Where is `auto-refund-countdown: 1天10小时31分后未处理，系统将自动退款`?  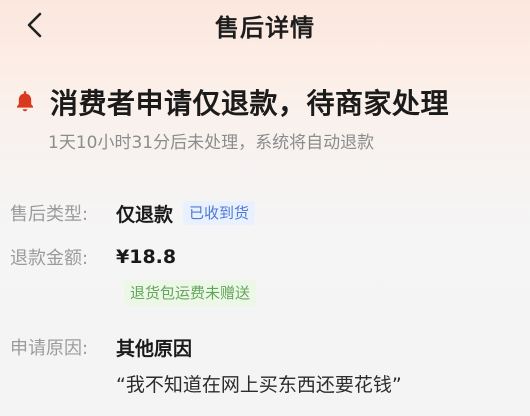
auto-refund-countdown: 1天10小时31分后未处理，系统将自动退款 is located at coordinates (211, 143).